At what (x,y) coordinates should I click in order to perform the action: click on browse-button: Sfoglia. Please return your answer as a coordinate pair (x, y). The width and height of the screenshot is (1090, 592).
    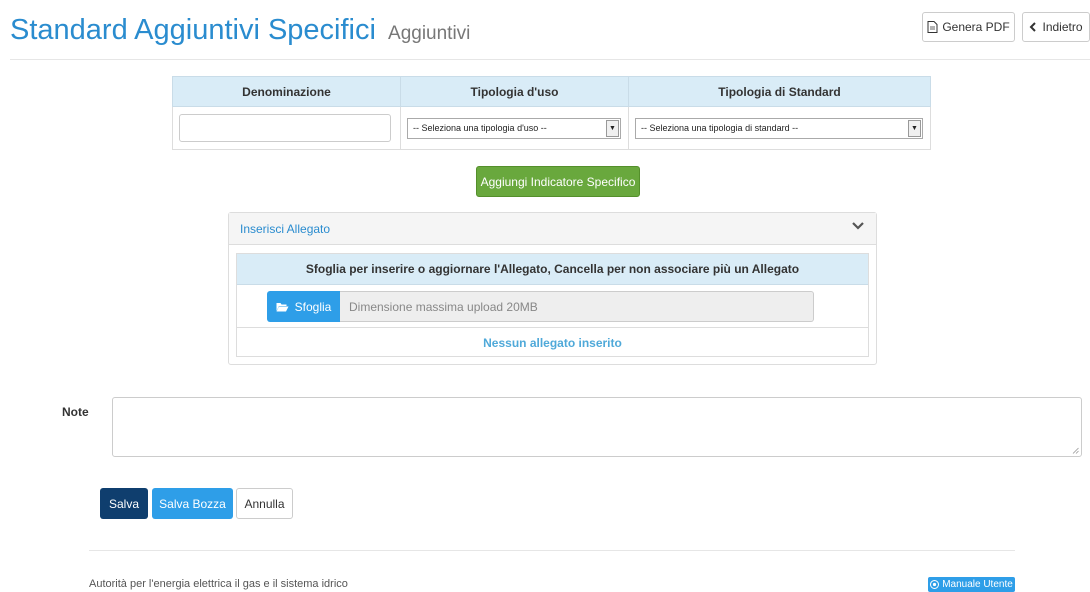
    Looking at the image, I should click on (303, 306).